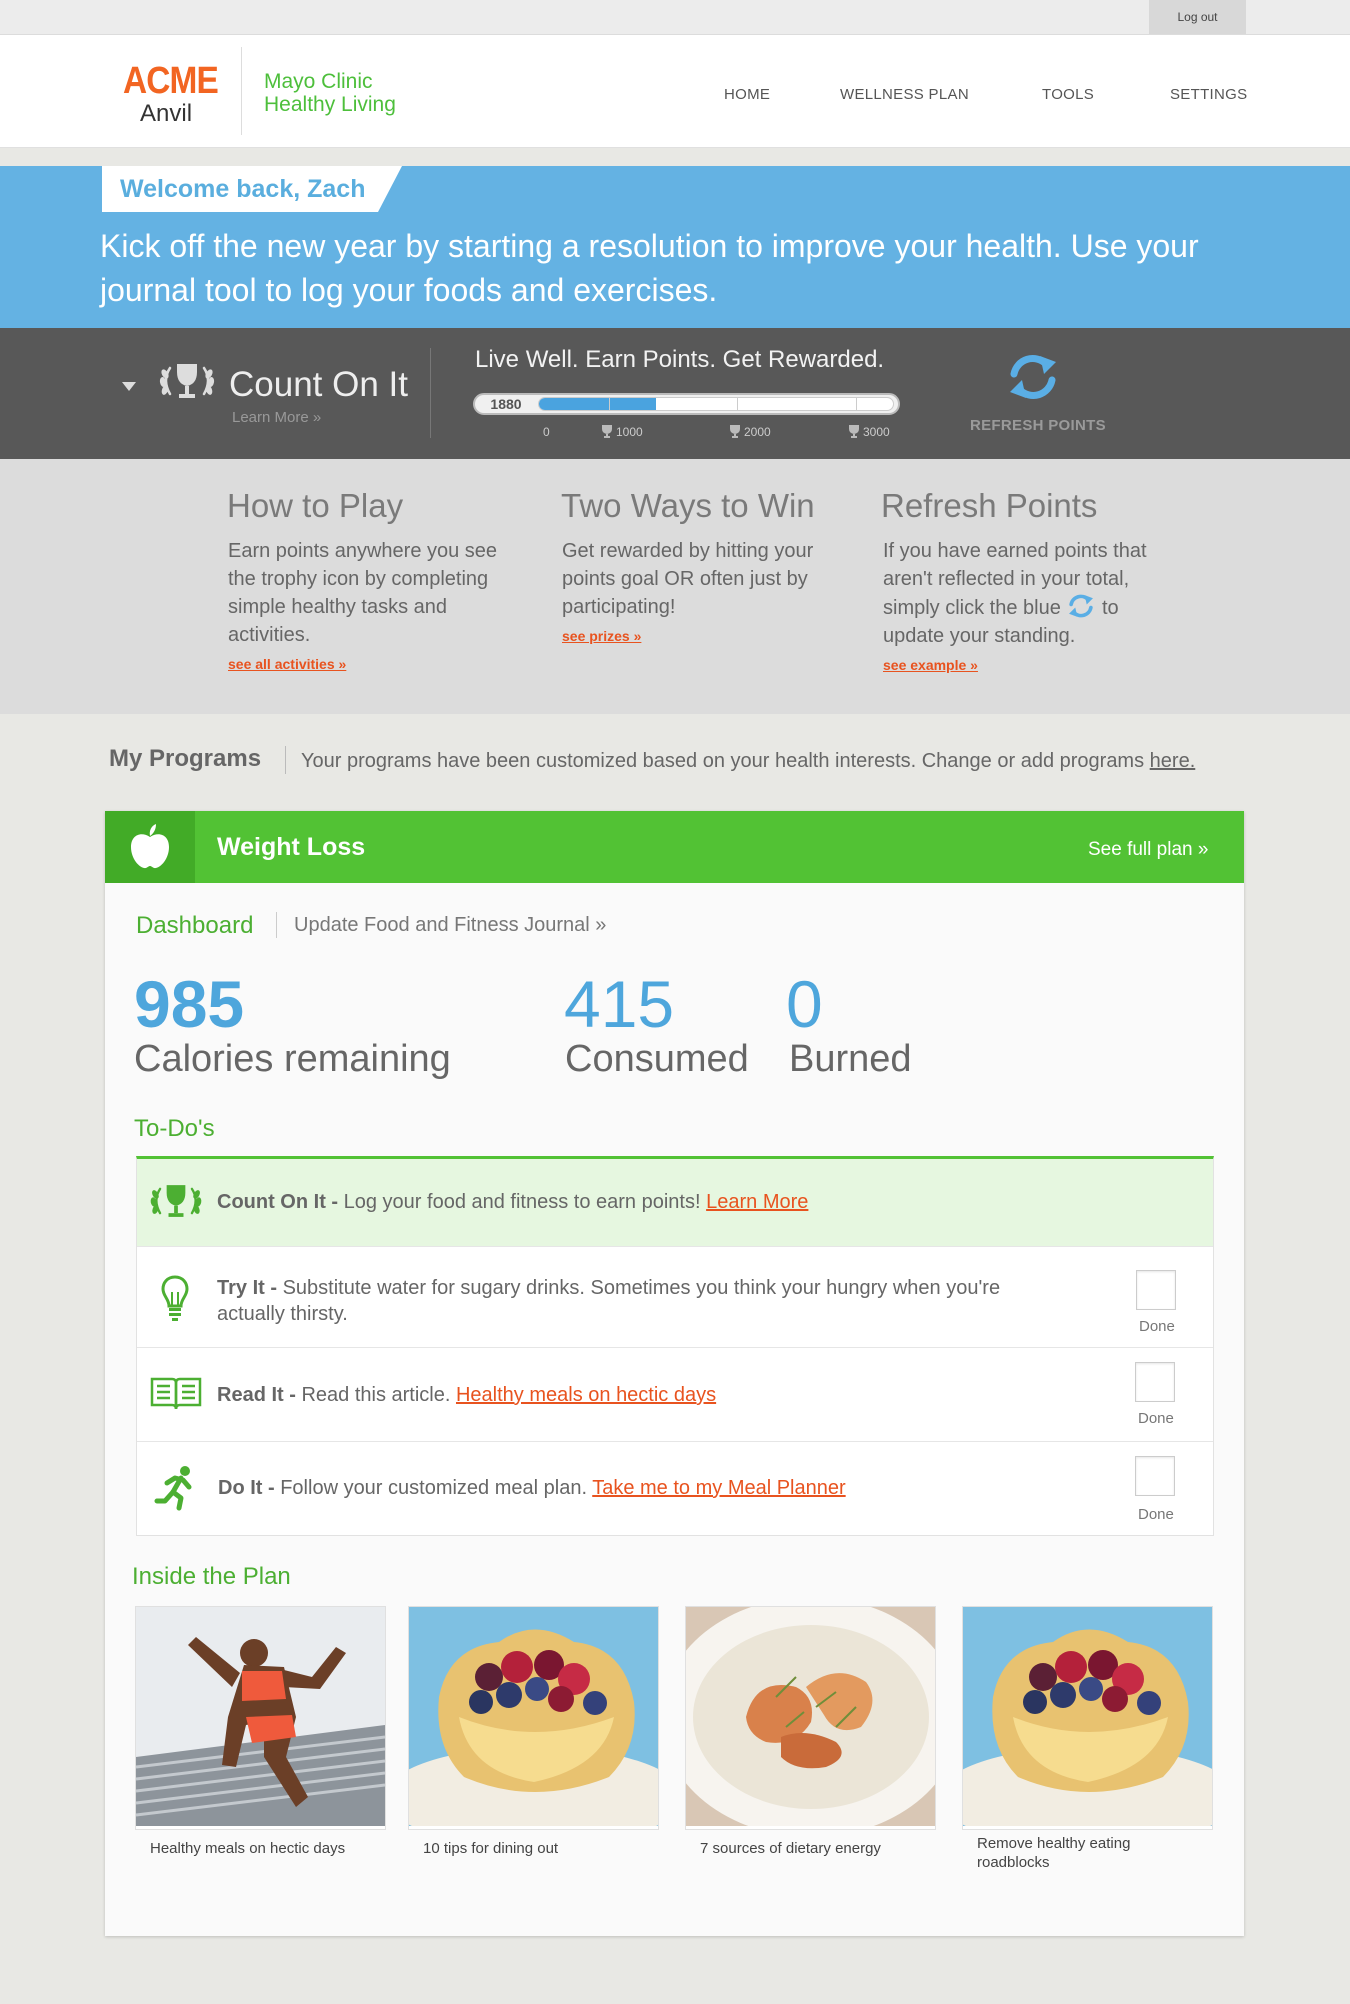  Describe the element at coordinates (930, 665) in the screenshot. I see `see-example-link: see example »` at that location.